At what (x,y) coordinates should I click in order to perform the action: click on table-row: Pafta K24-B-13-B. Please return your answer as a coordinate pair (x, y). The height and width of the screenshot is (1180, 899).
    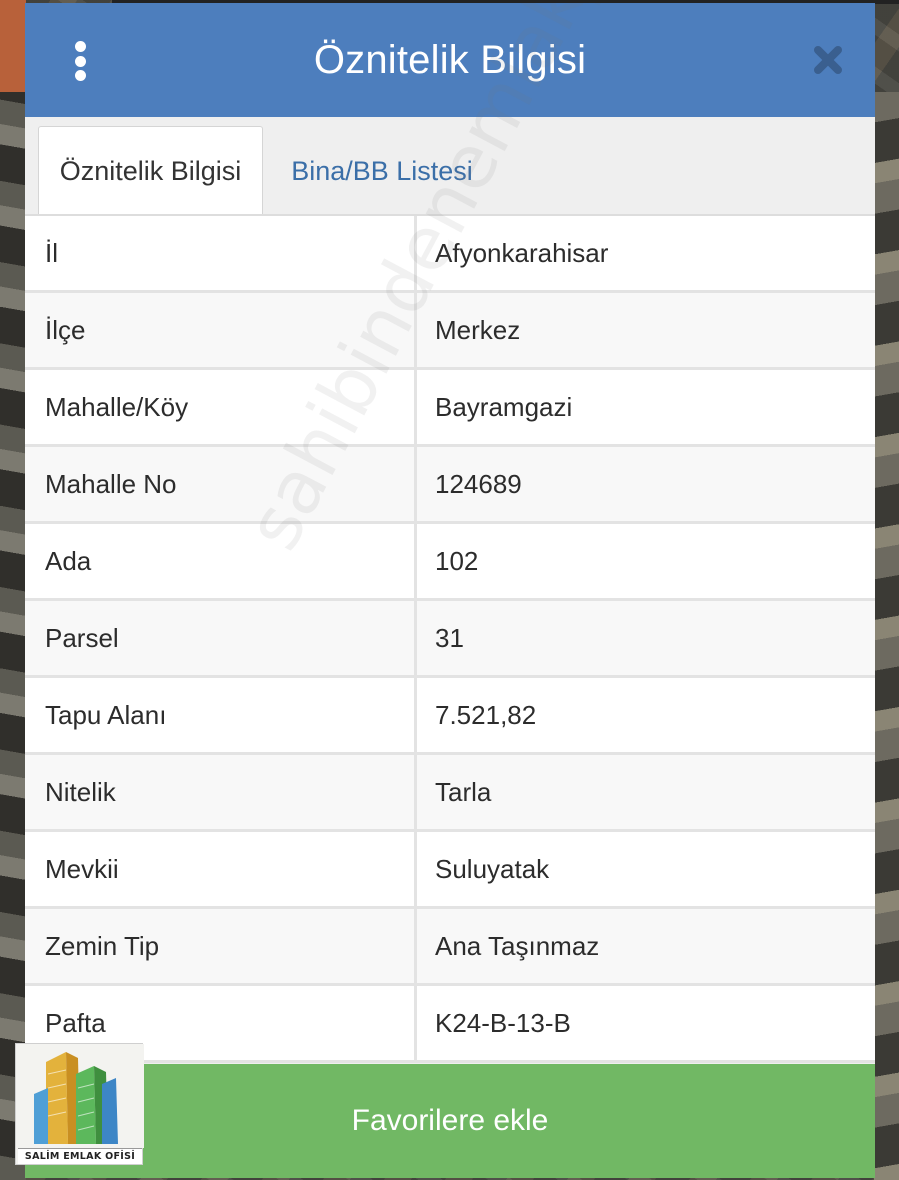
    Looking at the image, I should click on (450, 1024).